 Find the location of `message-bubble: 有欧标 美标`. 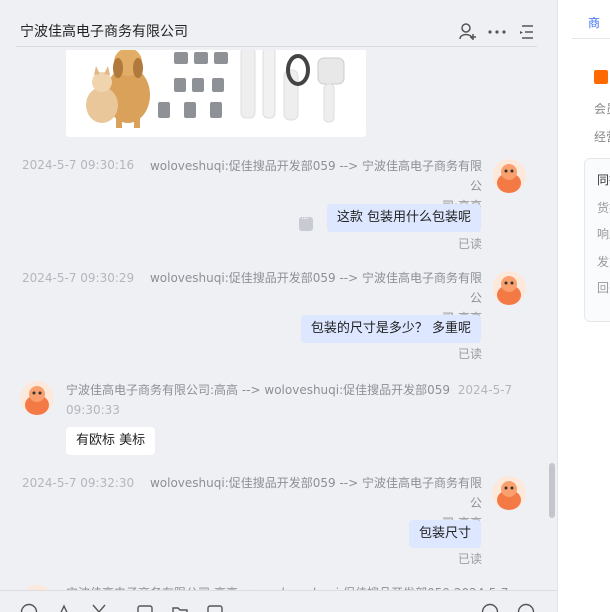

message-bubble: 有欧标 美标 is located at coordinates (111, 441).